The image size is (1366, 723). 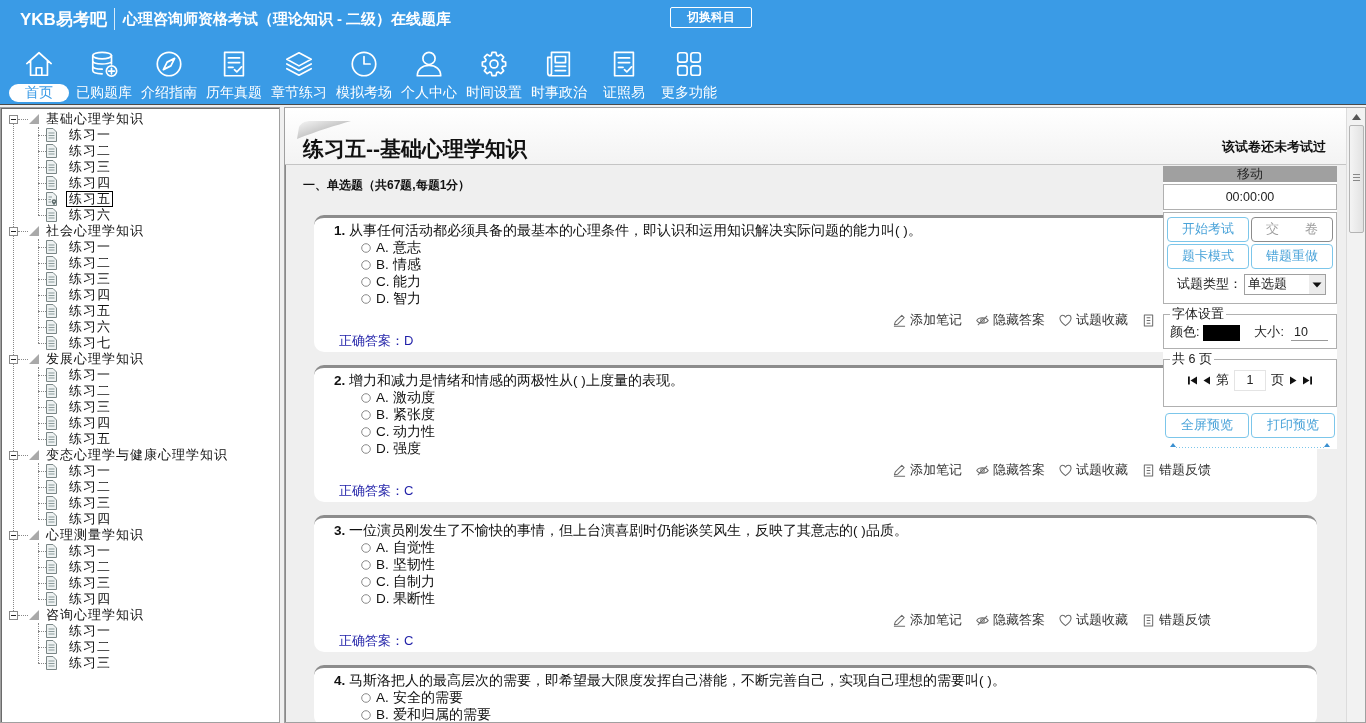 What do you see at coordinates (89, 343) in the screenshot?
I see `tree-item: 练习七` at bounding box center [89, 343].